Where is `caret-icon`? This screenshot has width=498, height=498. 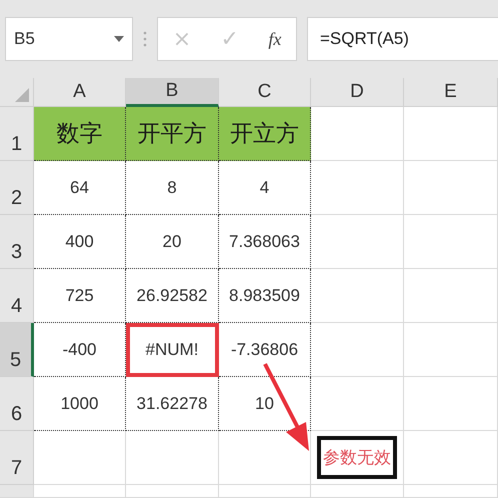
caret-icon is located at coordinates (119, 39).